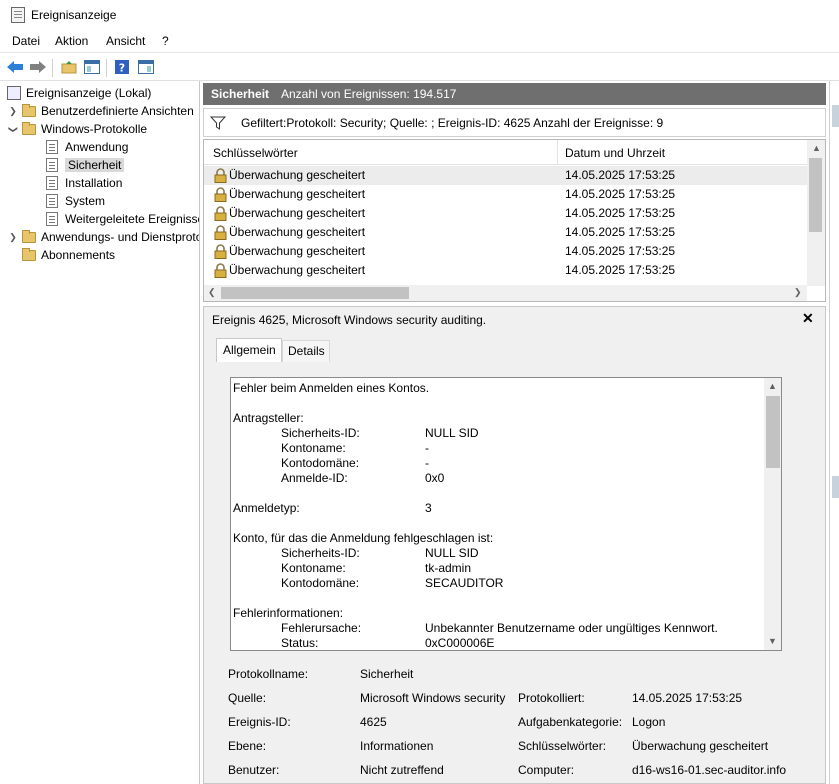  What do you see at coordinates (387, 674) in the screenshot?
I see `prop-value: Sicherheit` at bounding box center [387, 674].